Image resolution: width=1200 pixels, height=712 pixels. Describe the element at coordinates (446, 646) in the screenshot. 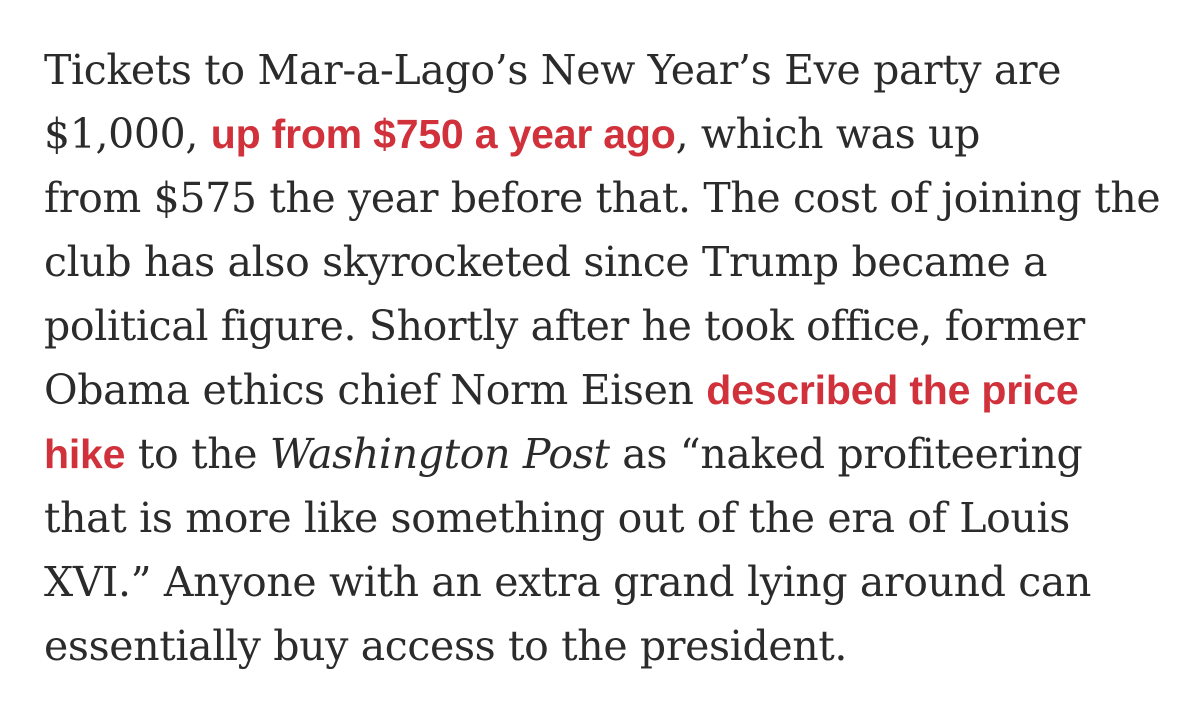

I see `paragraph-line: essentially buy access to the president.` at that location.